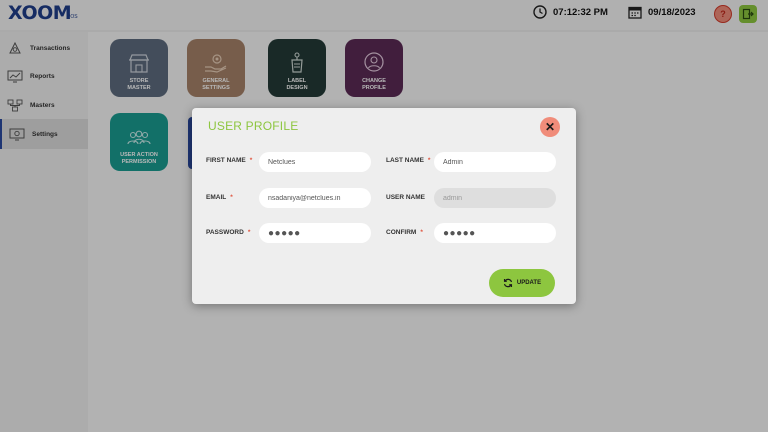 This screenshot has width=768, height=432. Describe the element at coordinates (253, 126) in the screenshot. I see `modal-title: USER PROFILE` at that location.